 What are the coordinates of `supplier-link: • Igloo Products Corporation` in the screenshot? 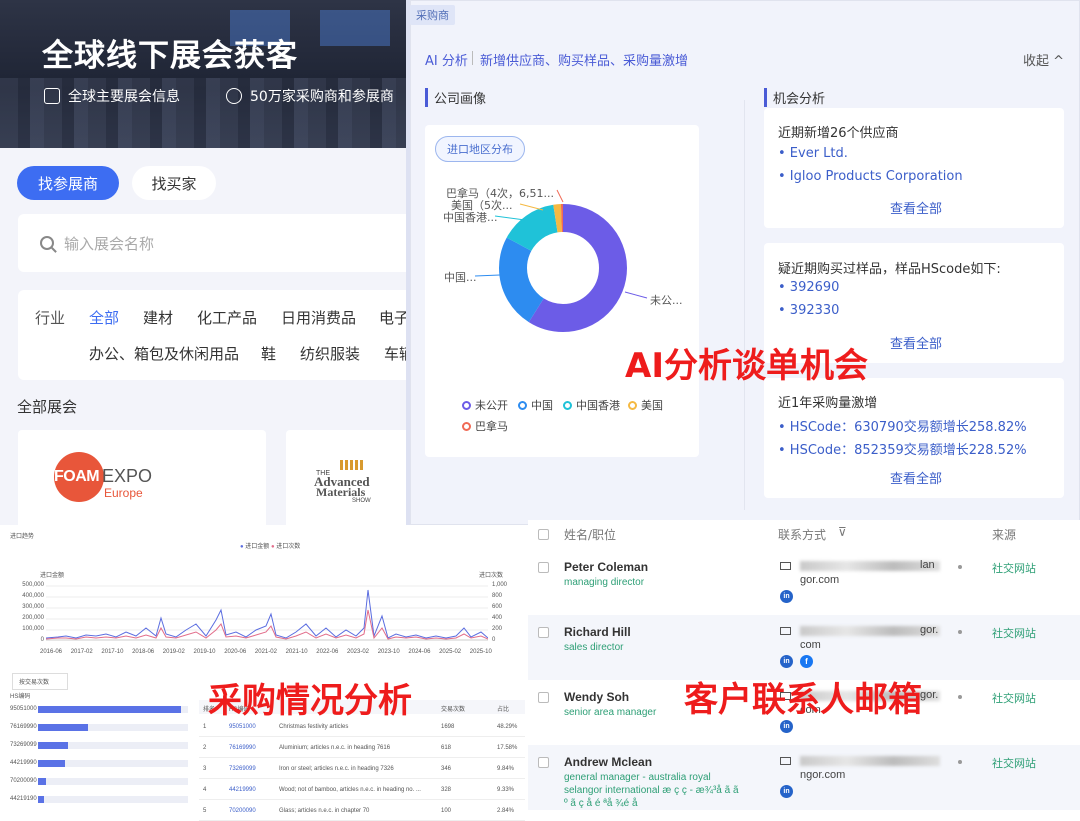 It's located at (870, 176).